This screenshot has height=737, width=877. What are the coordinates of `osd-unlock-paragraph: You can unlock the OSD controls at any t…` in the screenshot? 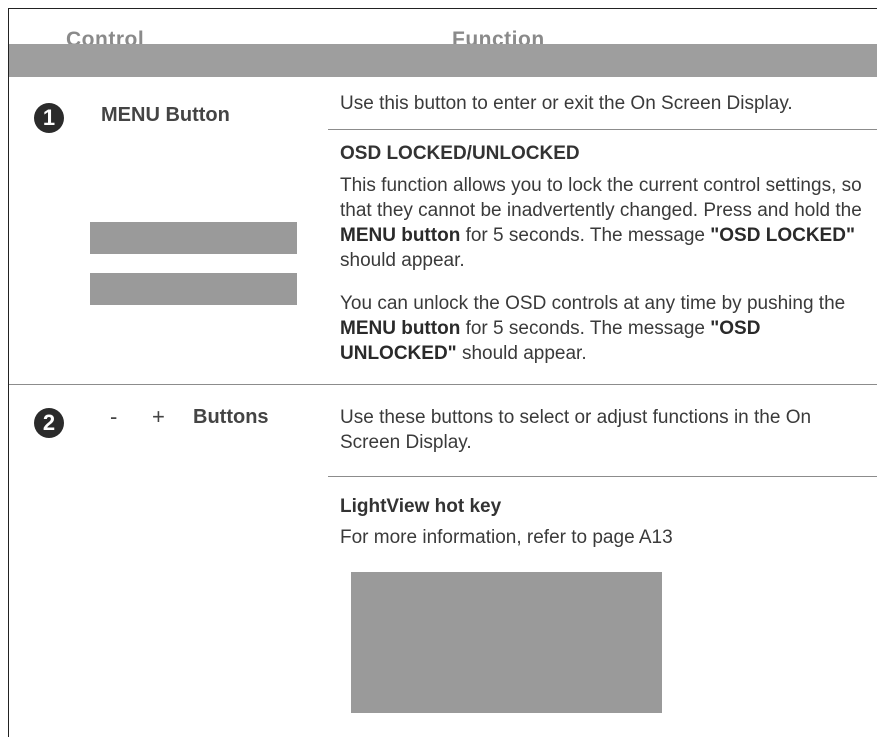 It's located at (593, 328).